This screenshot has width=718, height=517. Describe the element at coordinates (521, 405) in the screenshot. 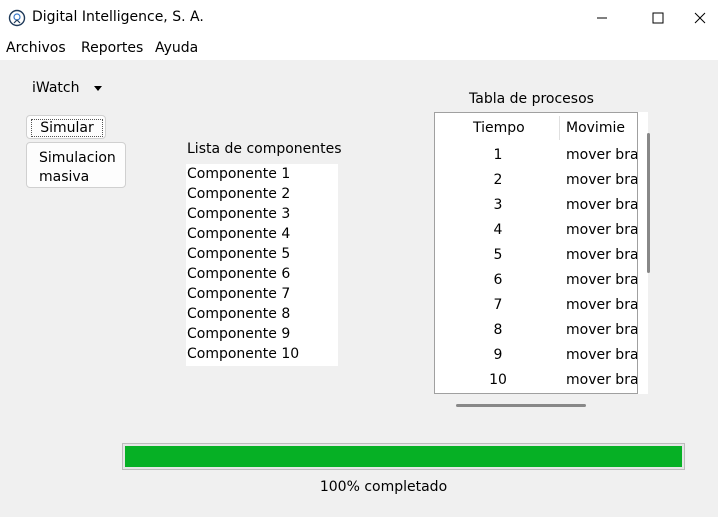

I see `horizontal-scroll-thumb` at that location.